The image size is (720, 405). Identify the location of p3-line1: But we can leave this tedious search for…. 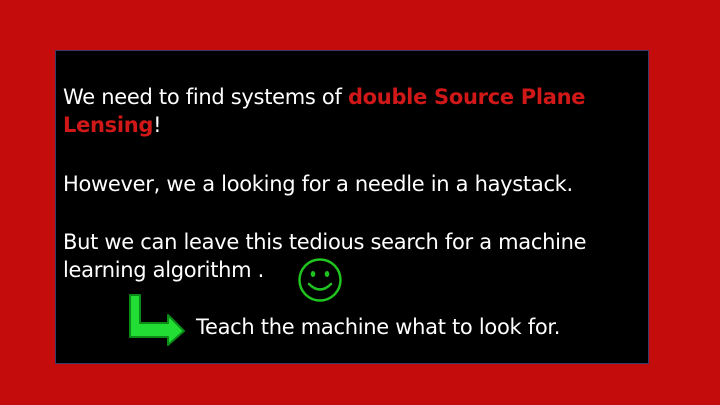
(325, 242).